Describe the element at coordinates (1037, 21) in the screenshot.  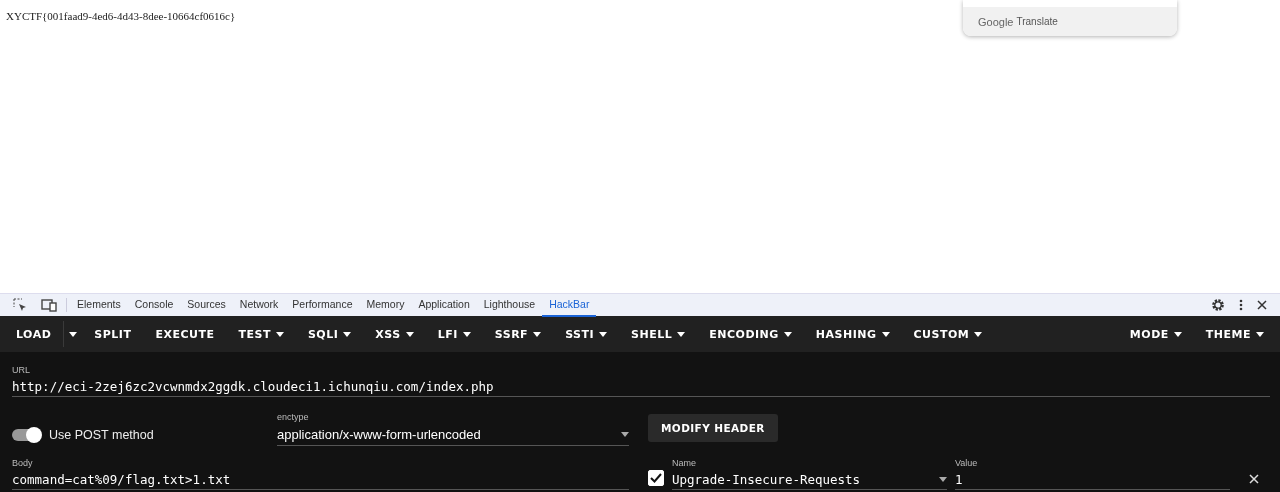
I see `popup-label: Translate` at that location.